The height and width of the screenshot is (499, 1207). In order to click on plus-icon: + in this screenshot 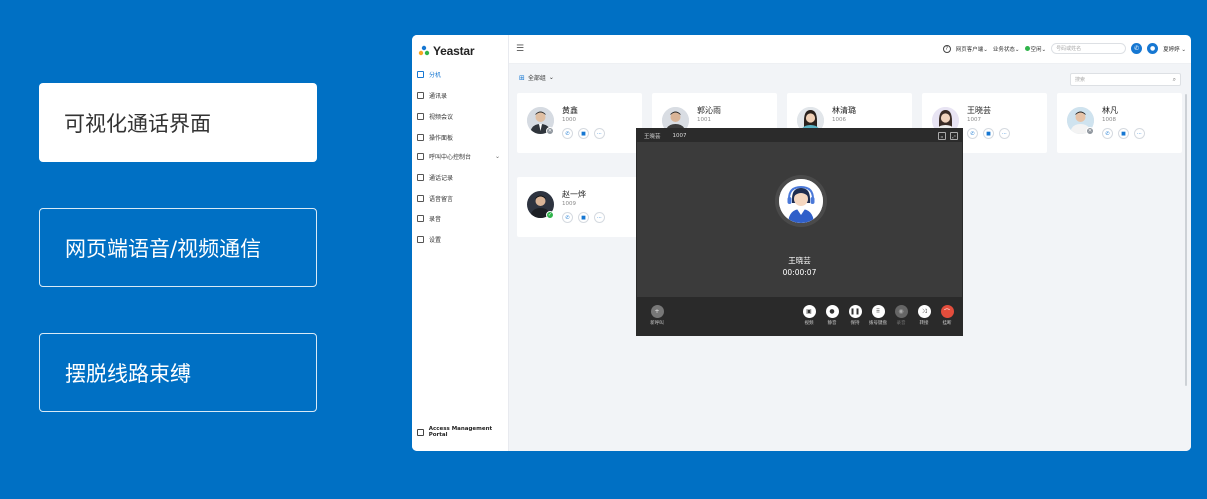, I will do `click(657, 311)`.